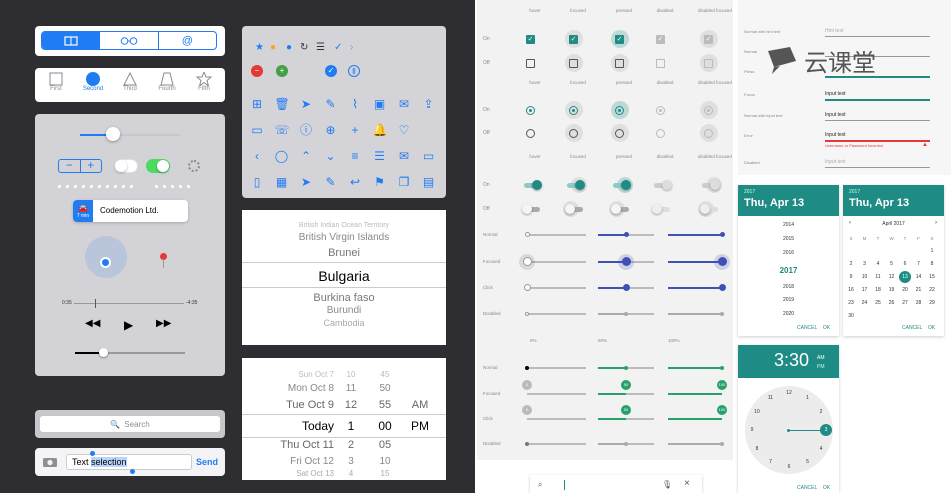 This screenshot has height=493, width=951. Describe the element at coordinates (892, 290) in the screenshot. I see `calendar-day: 19` at that location.